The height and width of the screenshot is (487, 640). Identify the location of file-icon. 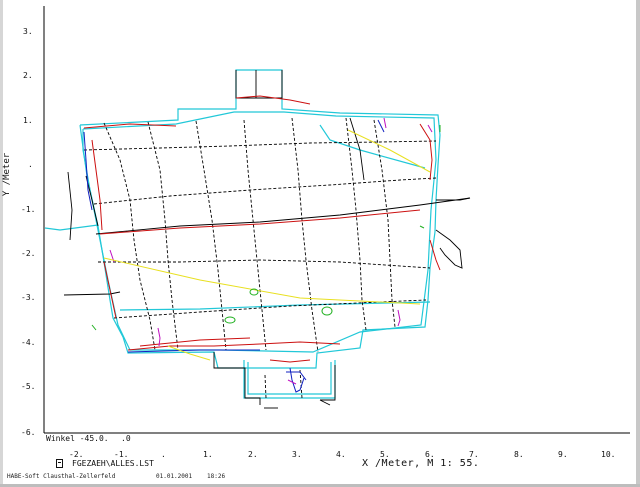
(59, 463).